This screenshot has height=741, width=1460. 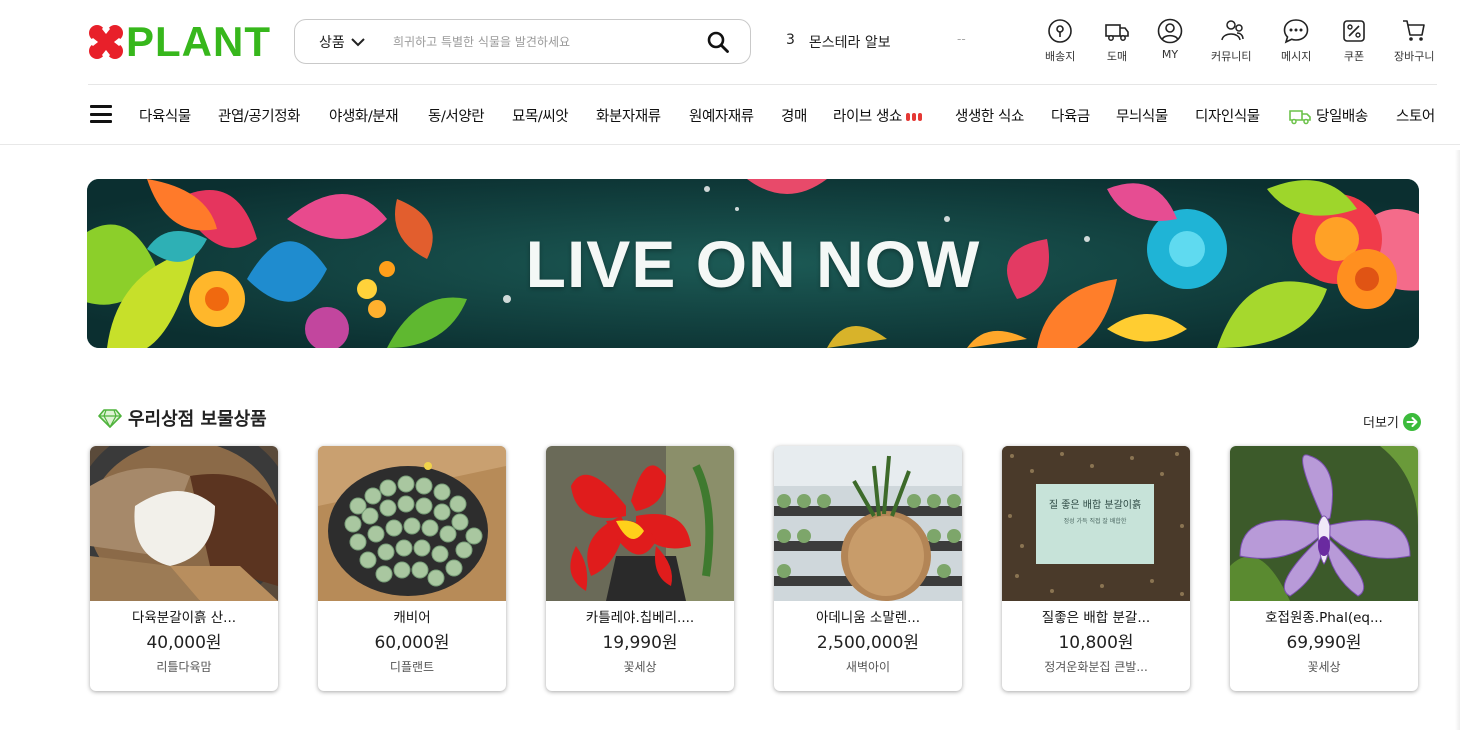 I want to click on chat-icon, so click(x=1296, y=31).